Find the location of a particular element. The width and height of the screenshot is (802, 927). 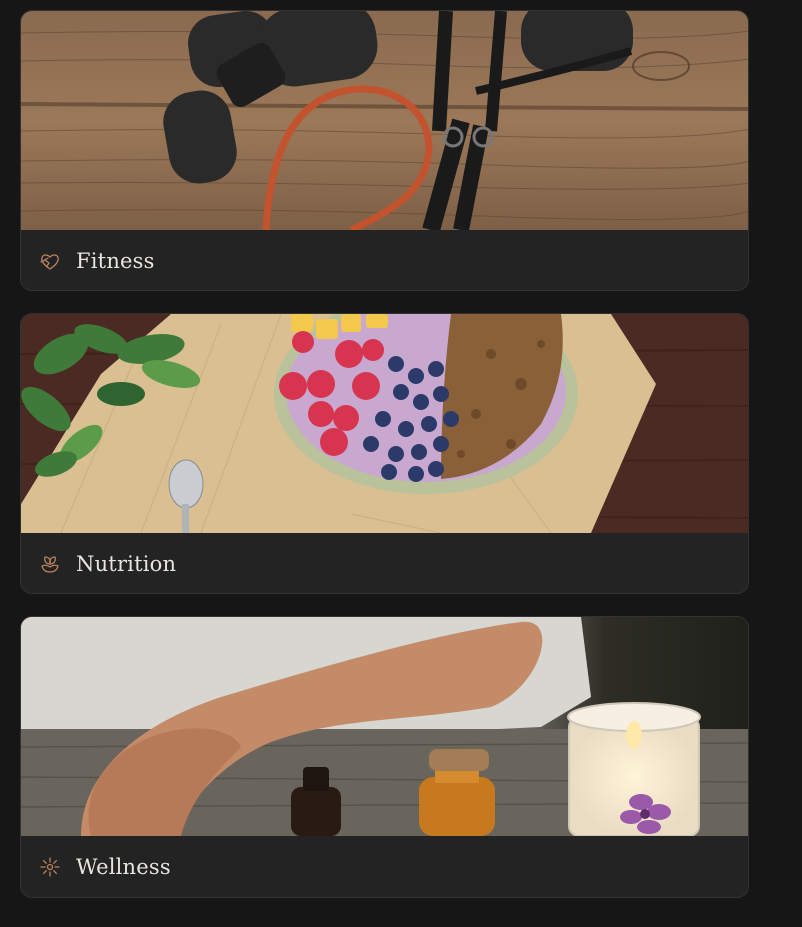

sparkle-burst-icon is located at coordinates (50, 867).